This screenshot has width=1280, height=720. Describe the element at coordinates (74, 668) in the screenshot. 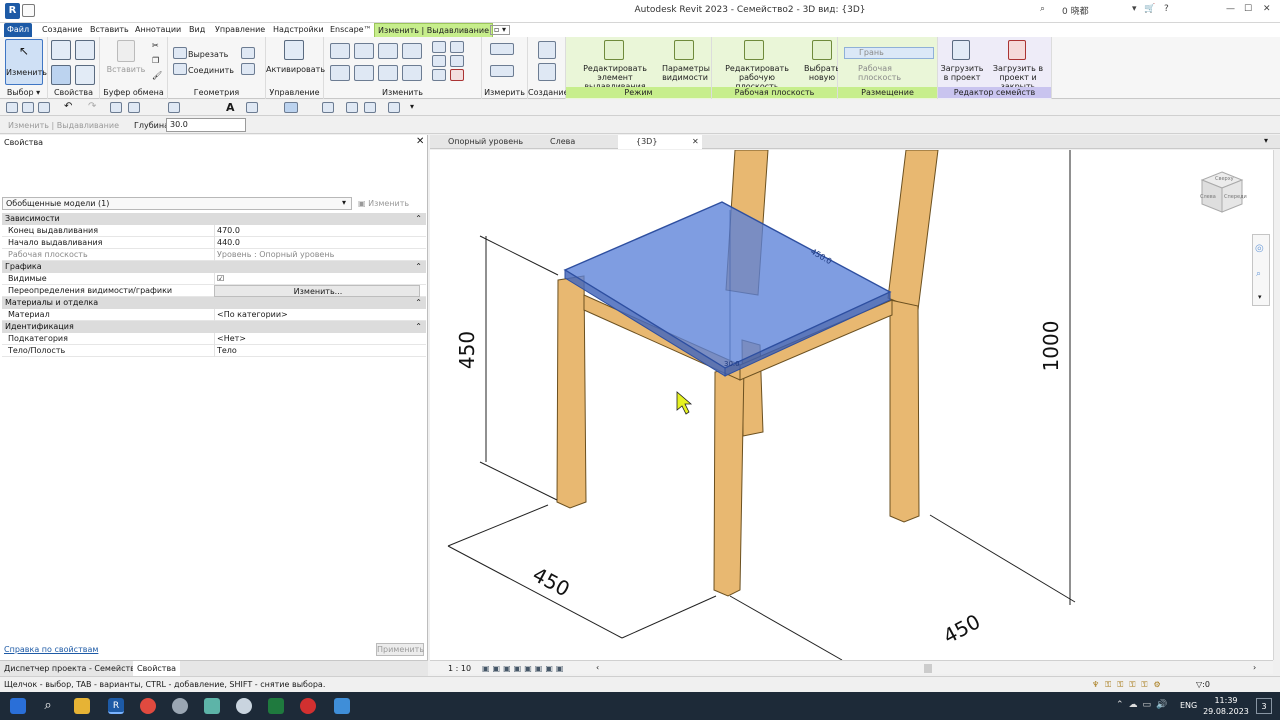

I see `tab-project-browser: Диспетчер проекта - Семейство2` at that location.